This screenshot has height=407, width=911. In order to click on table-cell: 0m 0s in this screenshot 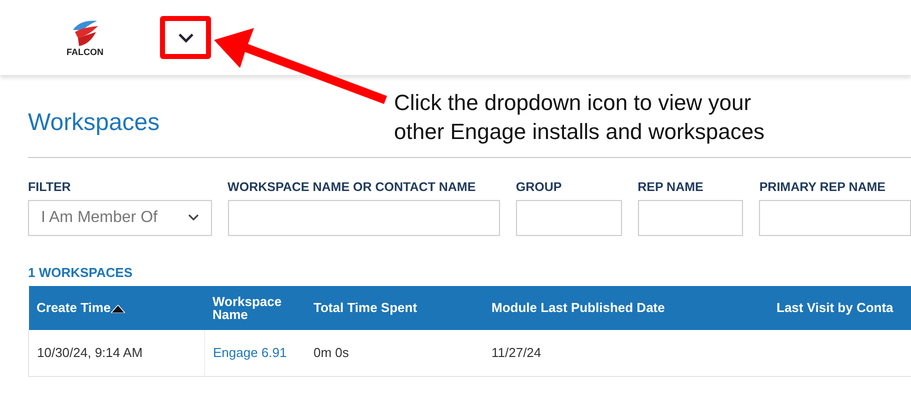, I will do `click(395, 353)`.